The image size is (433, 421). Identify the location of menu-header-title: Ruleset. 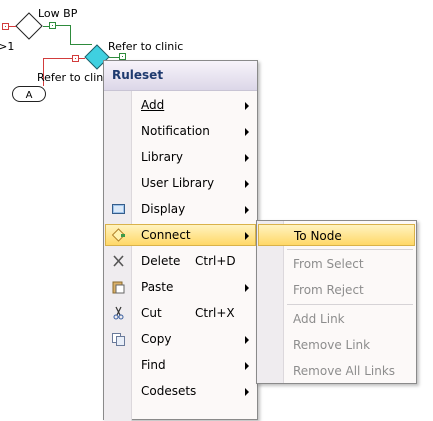
(138, 75).